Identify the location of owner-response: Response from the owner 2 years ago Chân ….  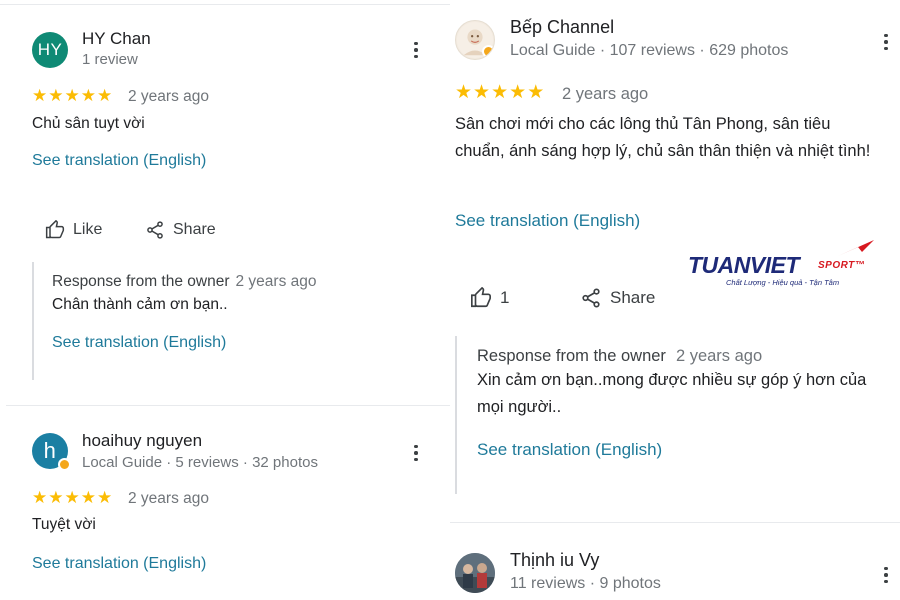
(232, 321).